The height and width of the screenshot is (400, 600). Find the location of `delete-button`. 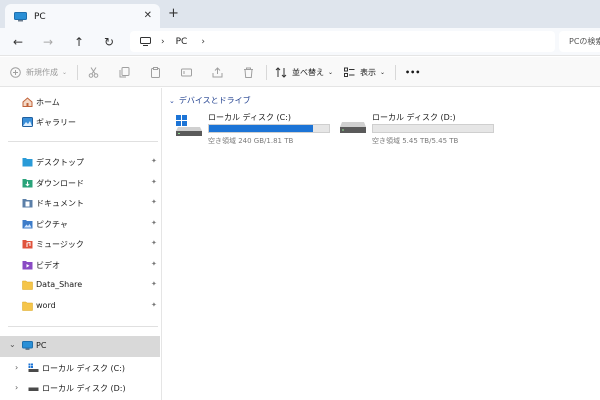

delete-button is located at coordinates (248, 72).